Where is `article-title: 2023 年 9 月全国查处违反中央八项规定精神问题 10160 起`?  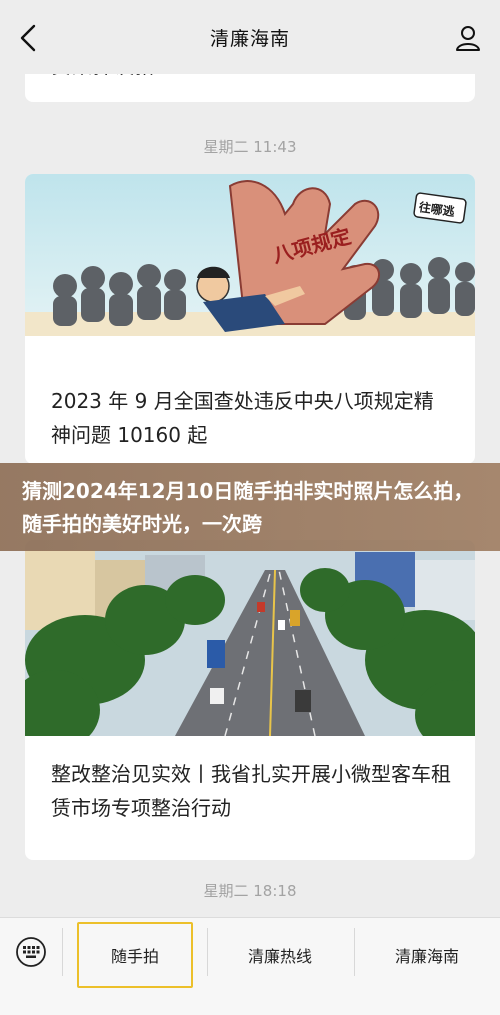 article-title: 2023 年 9 月全国查处违反中央八项规定精神问题 10160 起 is located at coordinates (242, 418).